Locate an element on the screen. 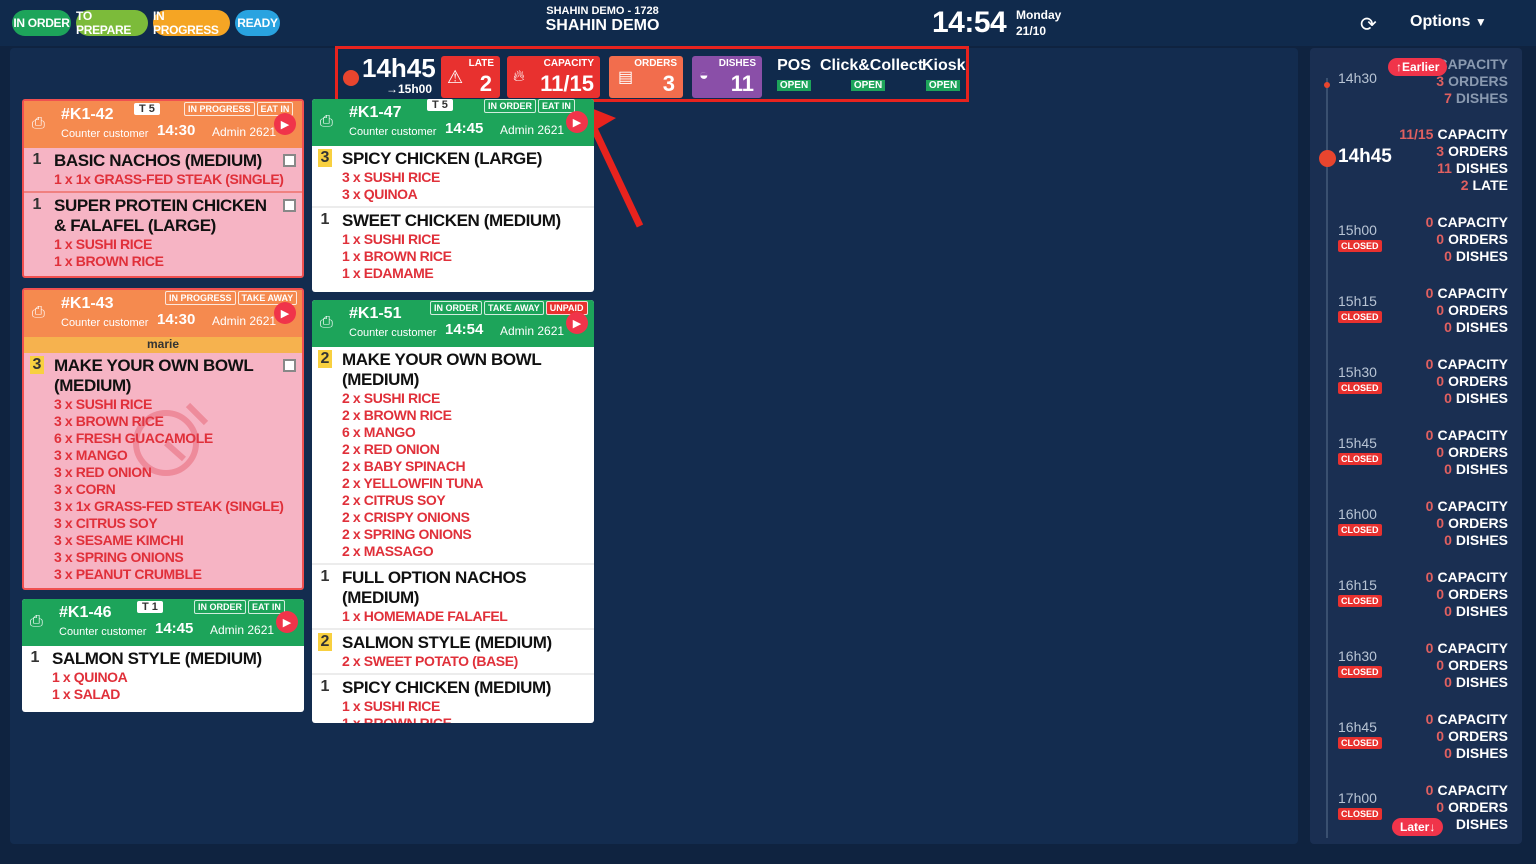 The image size is (1536, 864). refresh-icon: ⟳ is located at coordinates (1368, 24).